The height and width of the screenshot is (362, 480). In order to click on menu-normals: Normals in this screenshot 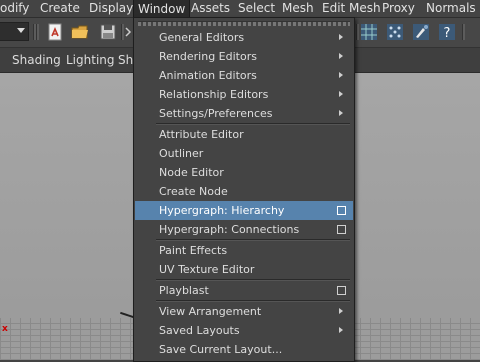, I will do `click(451, 8)`.